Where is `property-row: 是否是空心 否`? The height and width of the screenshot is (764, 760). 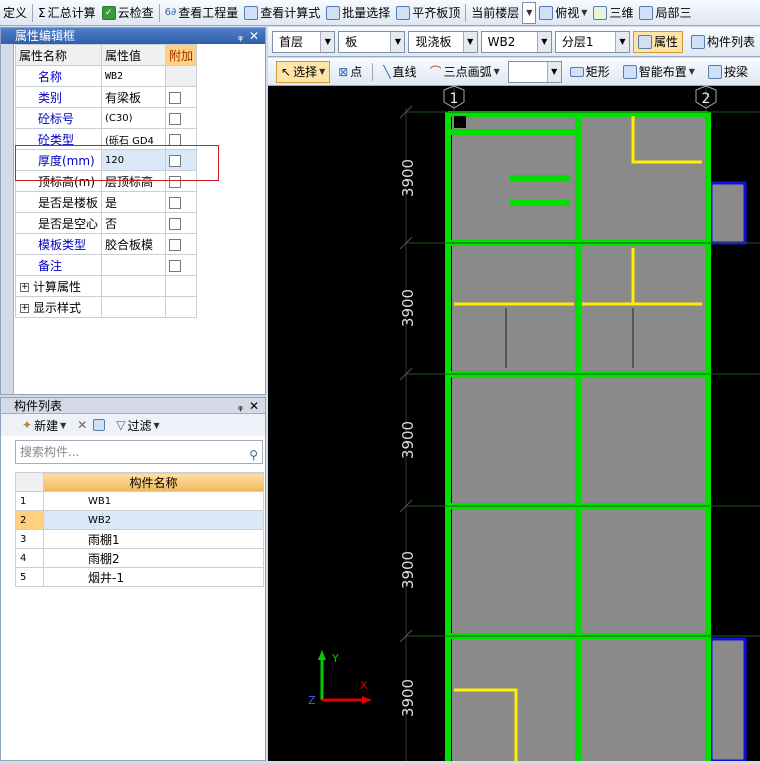
property-row: 是否是空心 否 is located at coordinates (106, 223).